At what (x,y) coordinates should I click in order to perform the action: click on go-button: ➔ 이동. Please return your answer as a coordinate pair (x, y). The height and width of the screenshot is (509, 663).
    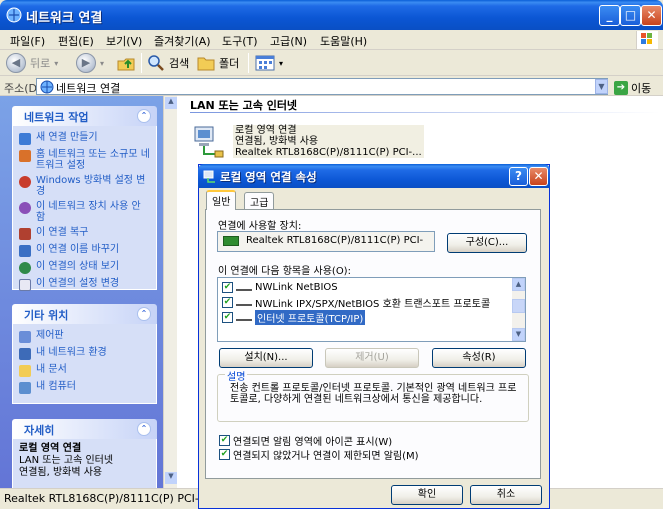
    Looking at the image, I should click on (632, 88).